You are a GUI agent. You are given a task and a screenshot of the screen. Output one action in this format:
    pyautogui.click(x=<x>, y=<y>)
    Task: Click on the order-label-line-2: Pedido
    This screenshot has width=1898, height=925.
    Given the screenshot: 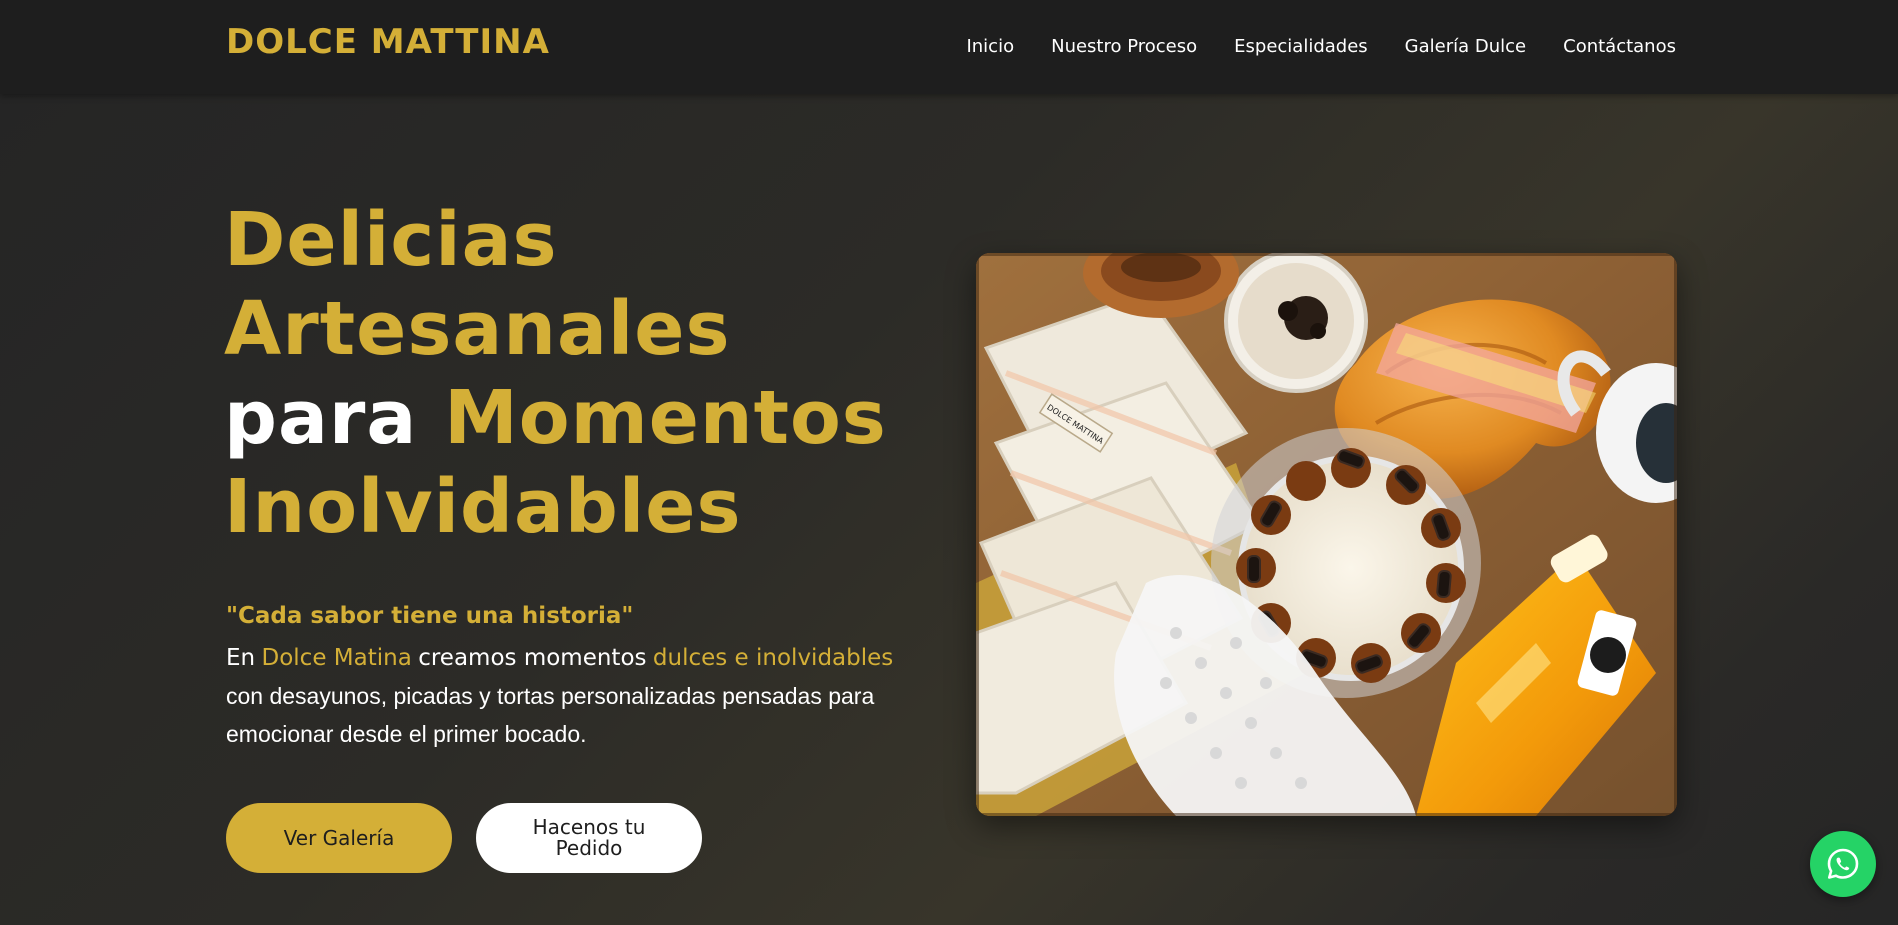 What is the action you would take?
    pyautogui.click(x=589, y=848)
    